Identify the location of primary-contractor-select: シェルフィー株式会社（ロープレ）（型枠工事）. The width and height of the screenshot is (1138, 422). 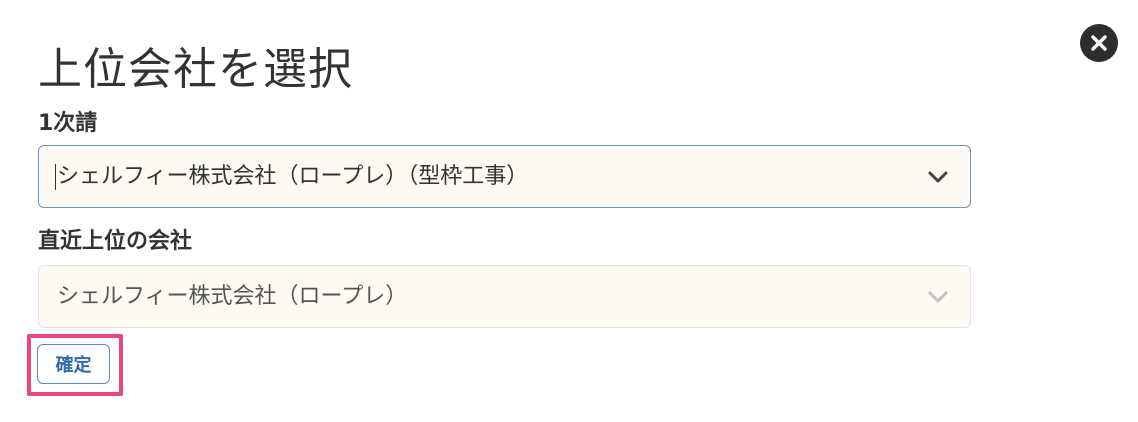
(504, 176).